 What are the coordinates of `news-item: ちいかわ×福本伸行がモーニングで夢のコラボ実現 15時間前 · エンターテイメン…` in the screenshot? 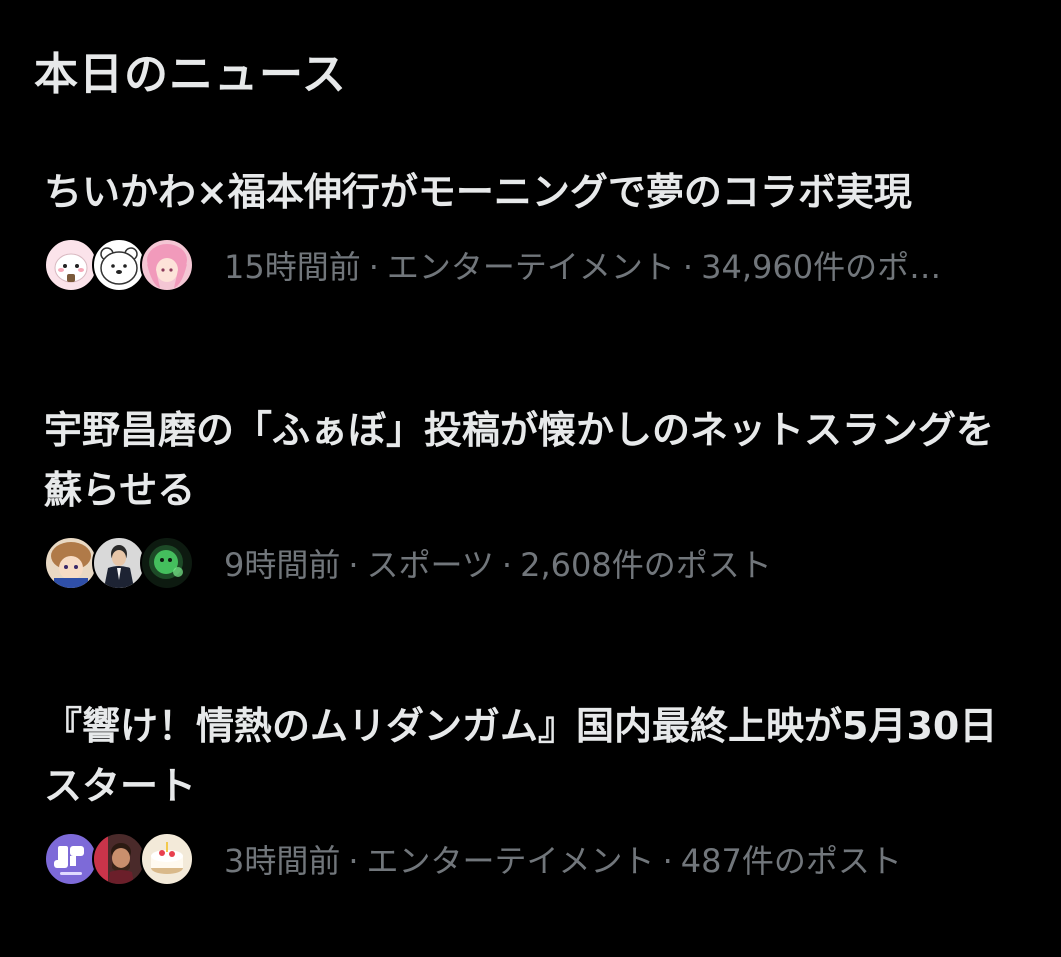 It's located at (531, 228).